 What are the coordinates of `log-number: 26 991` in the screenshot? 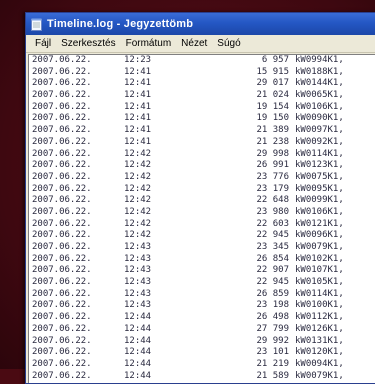 It's located at (272, 165).